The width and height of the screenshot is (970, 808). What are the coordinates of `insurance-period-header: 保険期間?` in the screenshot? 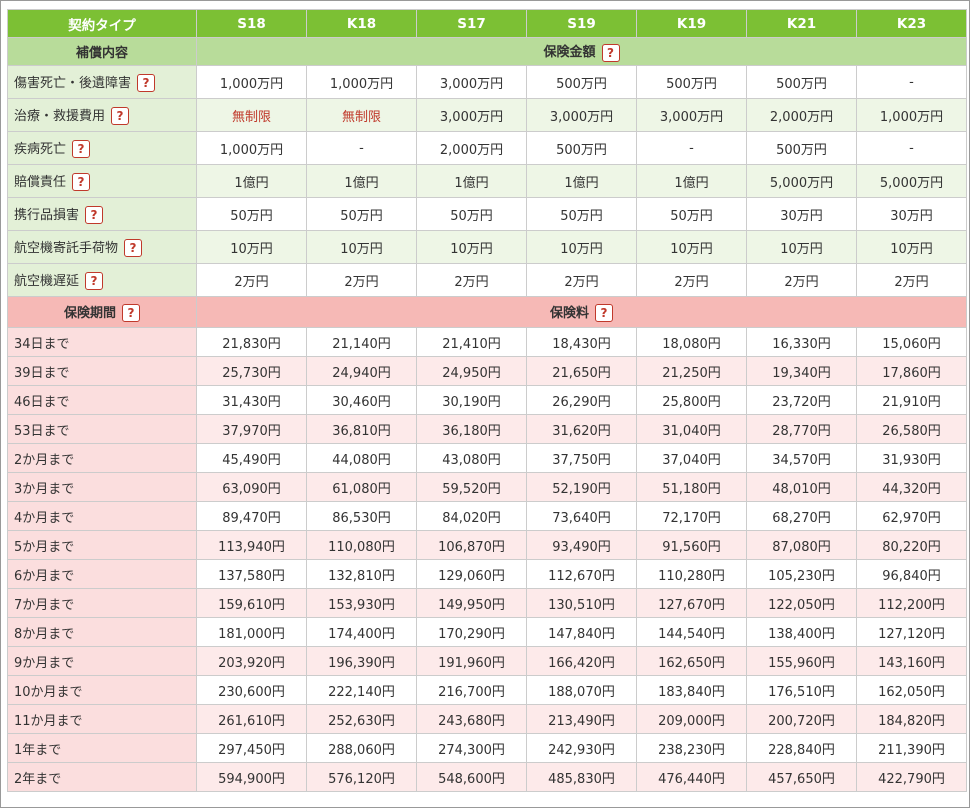 It's located at (102, 312).